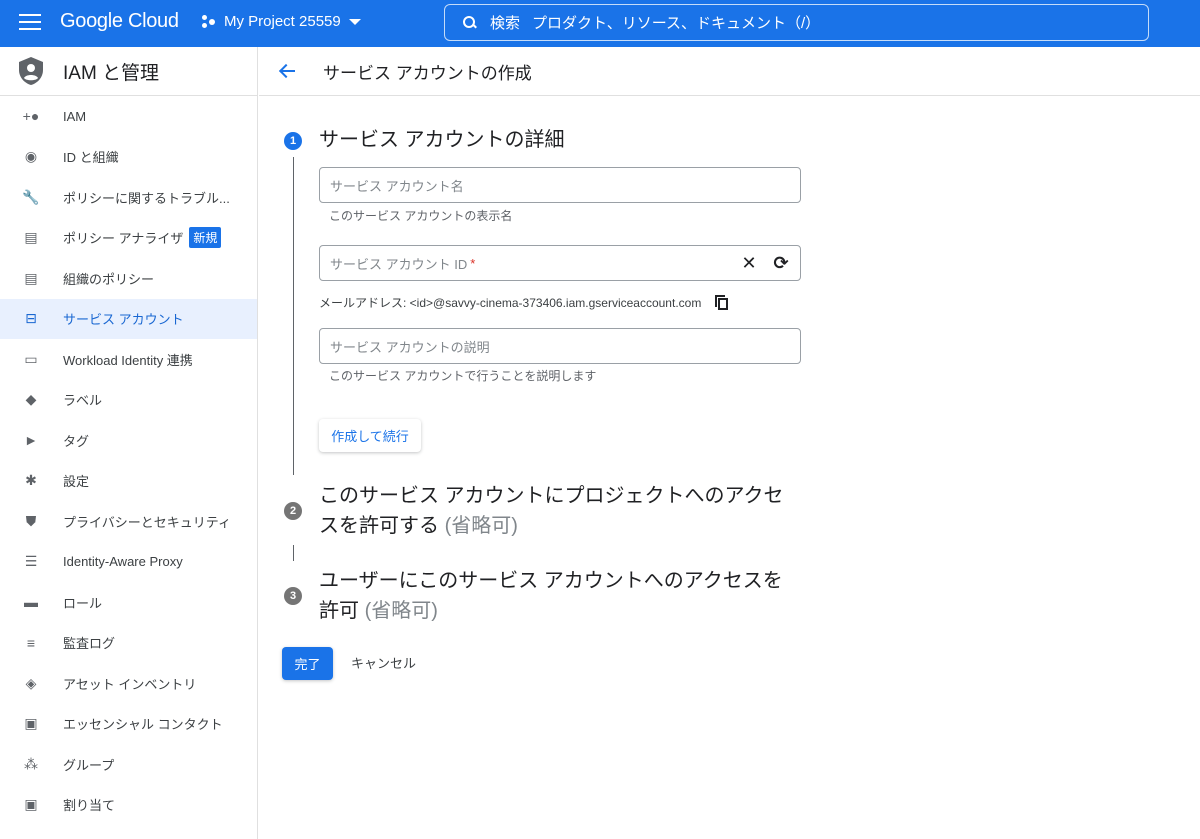  What do you see at coordinates (210, 21) in the screenshot?
I see `project-icon` at bounding box center [210, 21].